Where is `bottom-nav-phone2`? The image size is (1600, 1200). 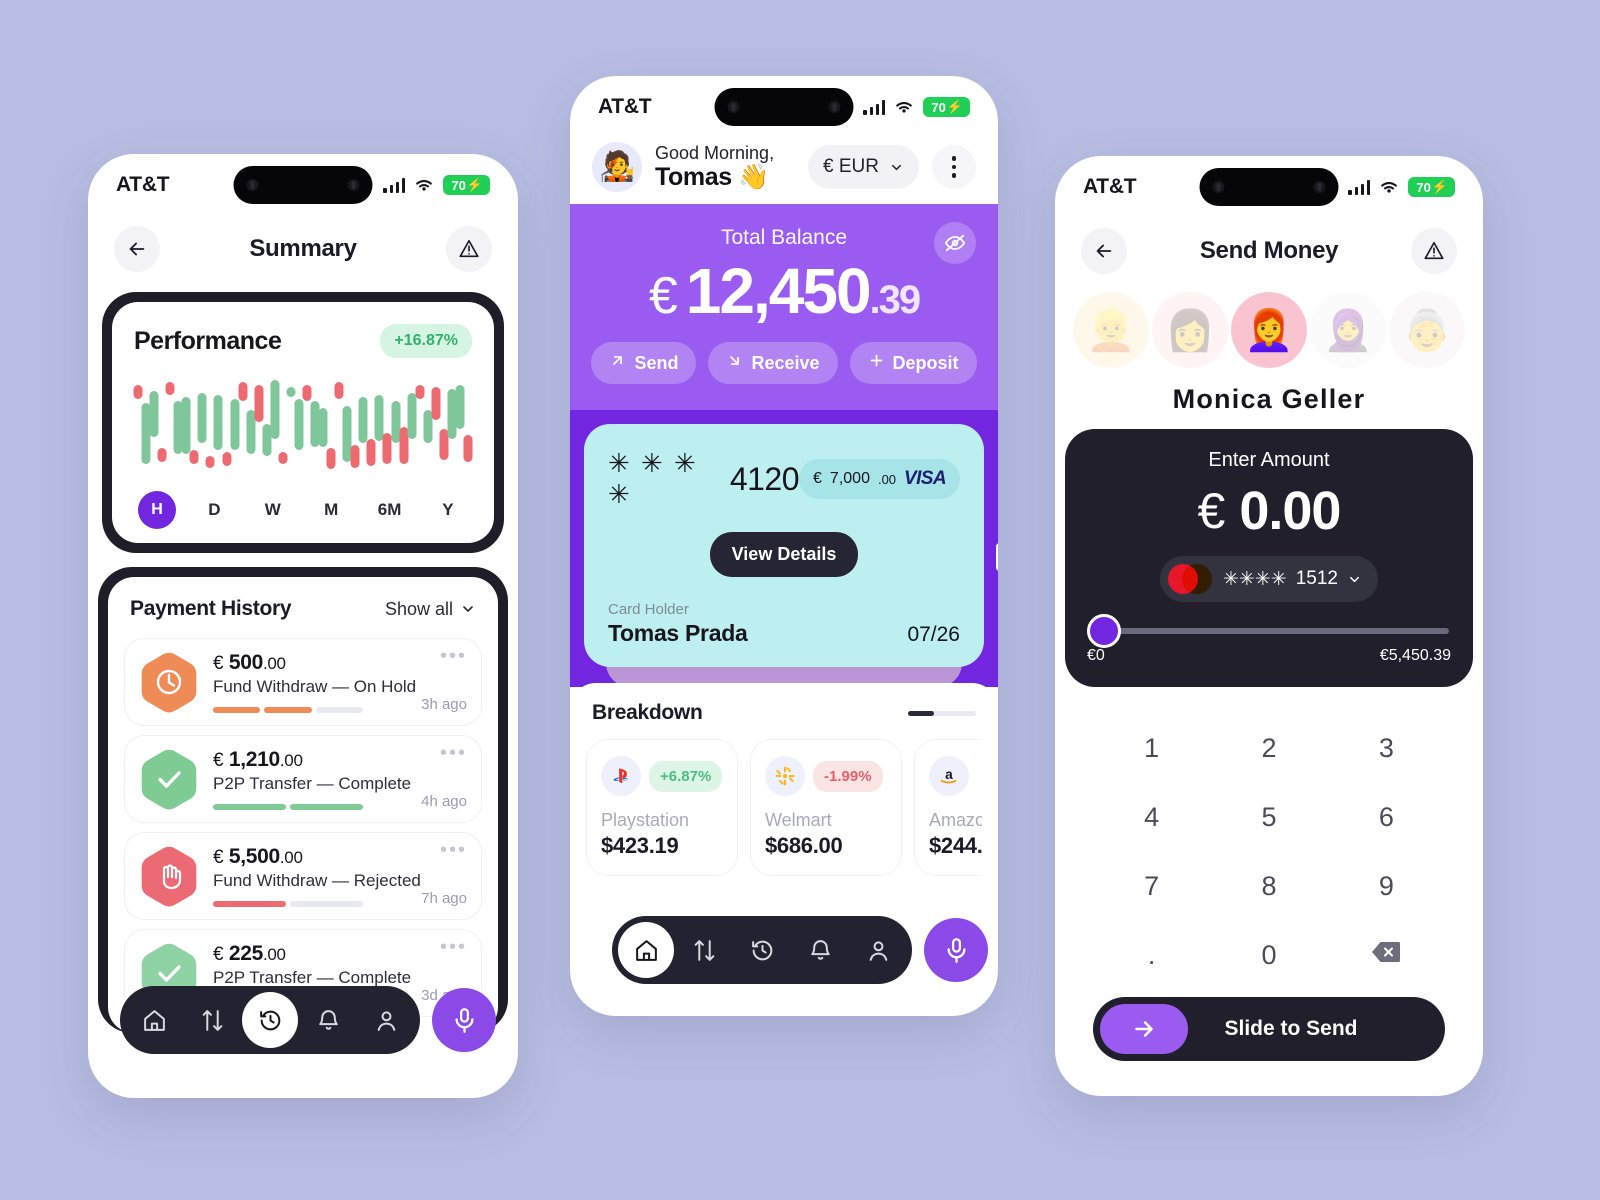 bottom-nav-phone2 is located at coordinates (800, 950).